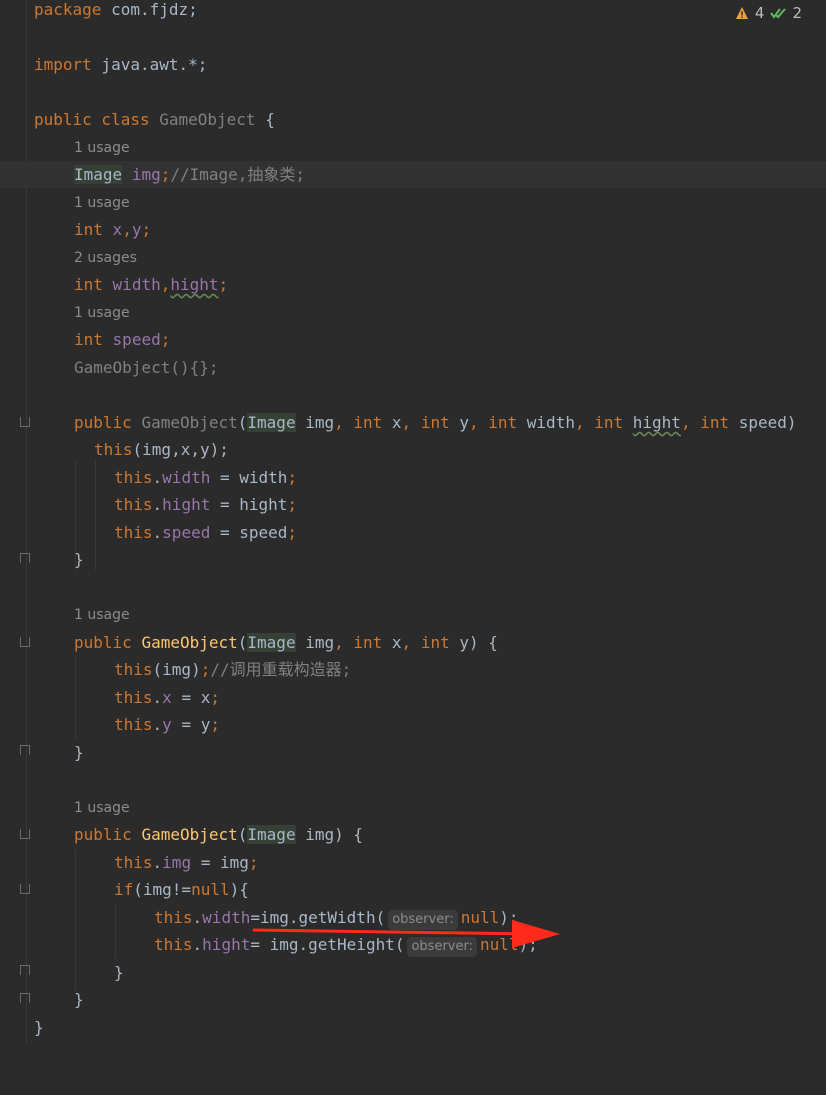 The height and width of the screenshot is (1095, 826). What do you see at coordinates (238, 174) in the screenshot?
I see `comment: //Image,抽象类;` at bounding box center [238, 174].